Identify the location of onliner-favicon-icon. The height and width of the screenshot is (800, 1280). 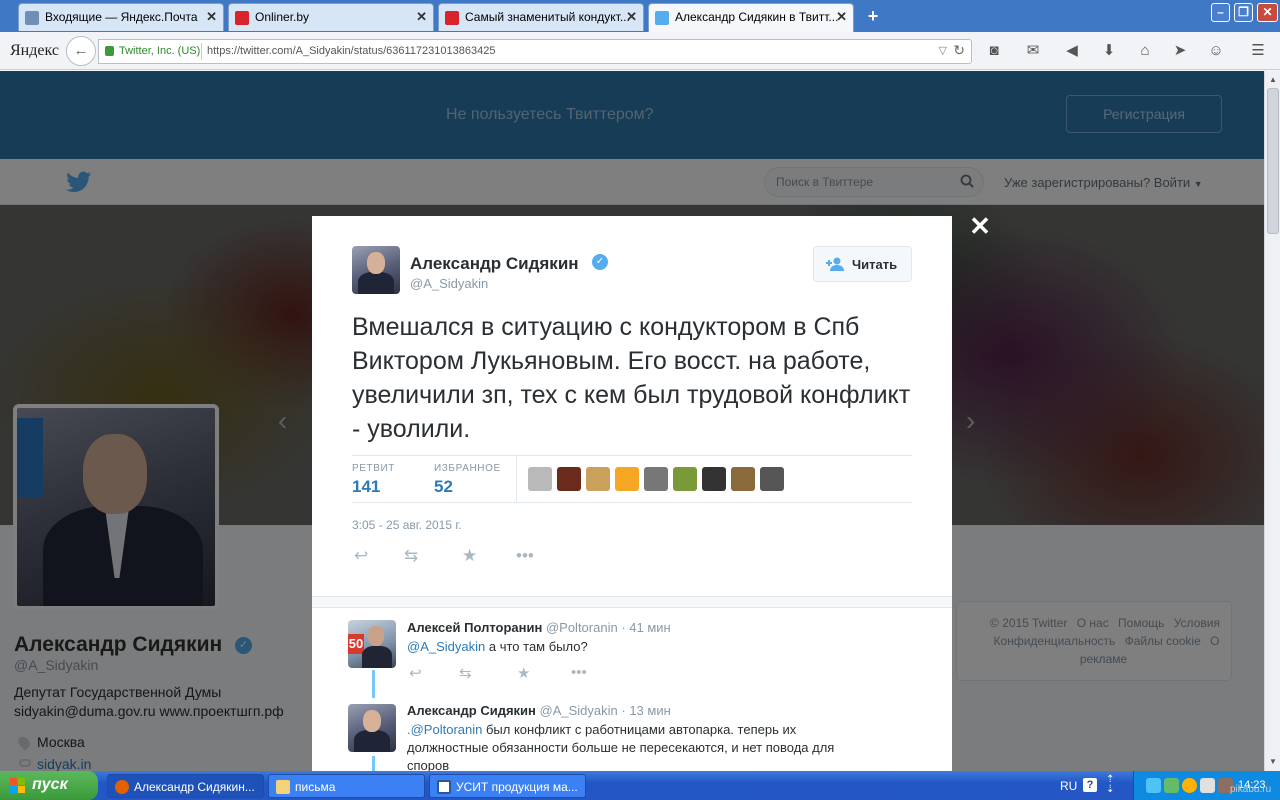
(242, 18).